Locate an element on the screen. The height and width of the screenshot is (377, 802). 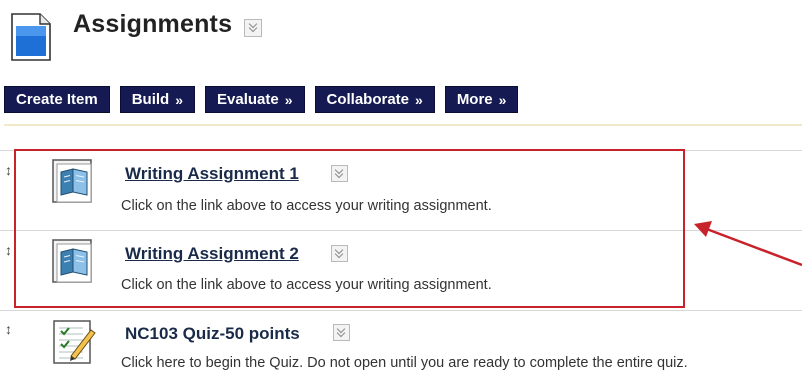
collaborate-menu-button: Collaborate » is located at coordinates (374, 99).